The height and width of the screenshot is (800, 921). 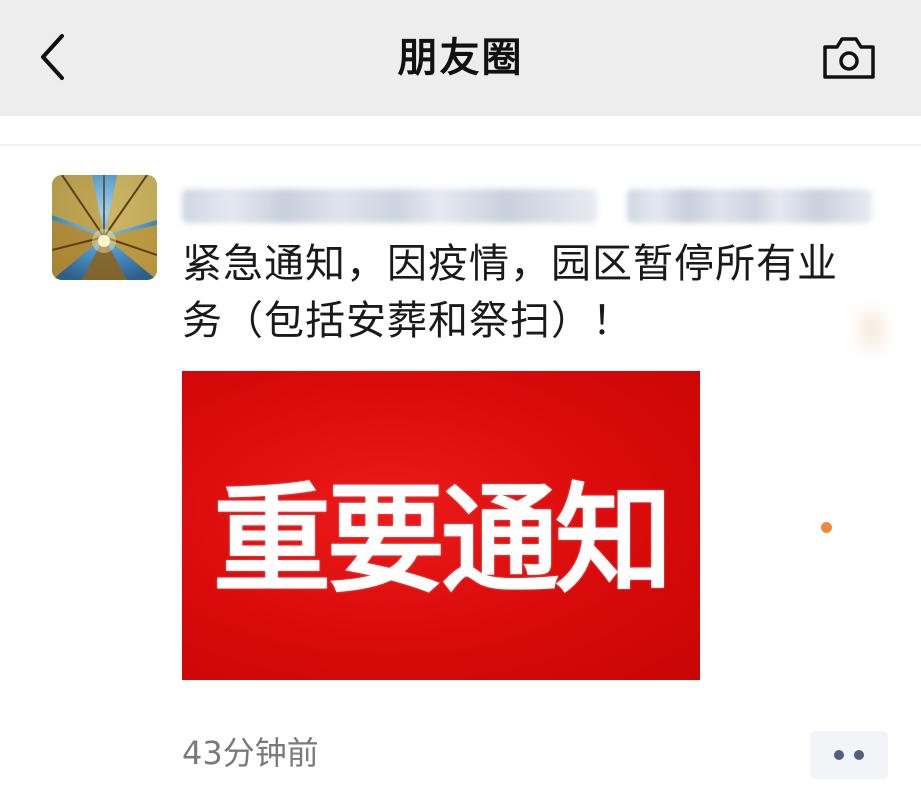 I want to click on tree-photo-avatar, so click(x=104, y=227).